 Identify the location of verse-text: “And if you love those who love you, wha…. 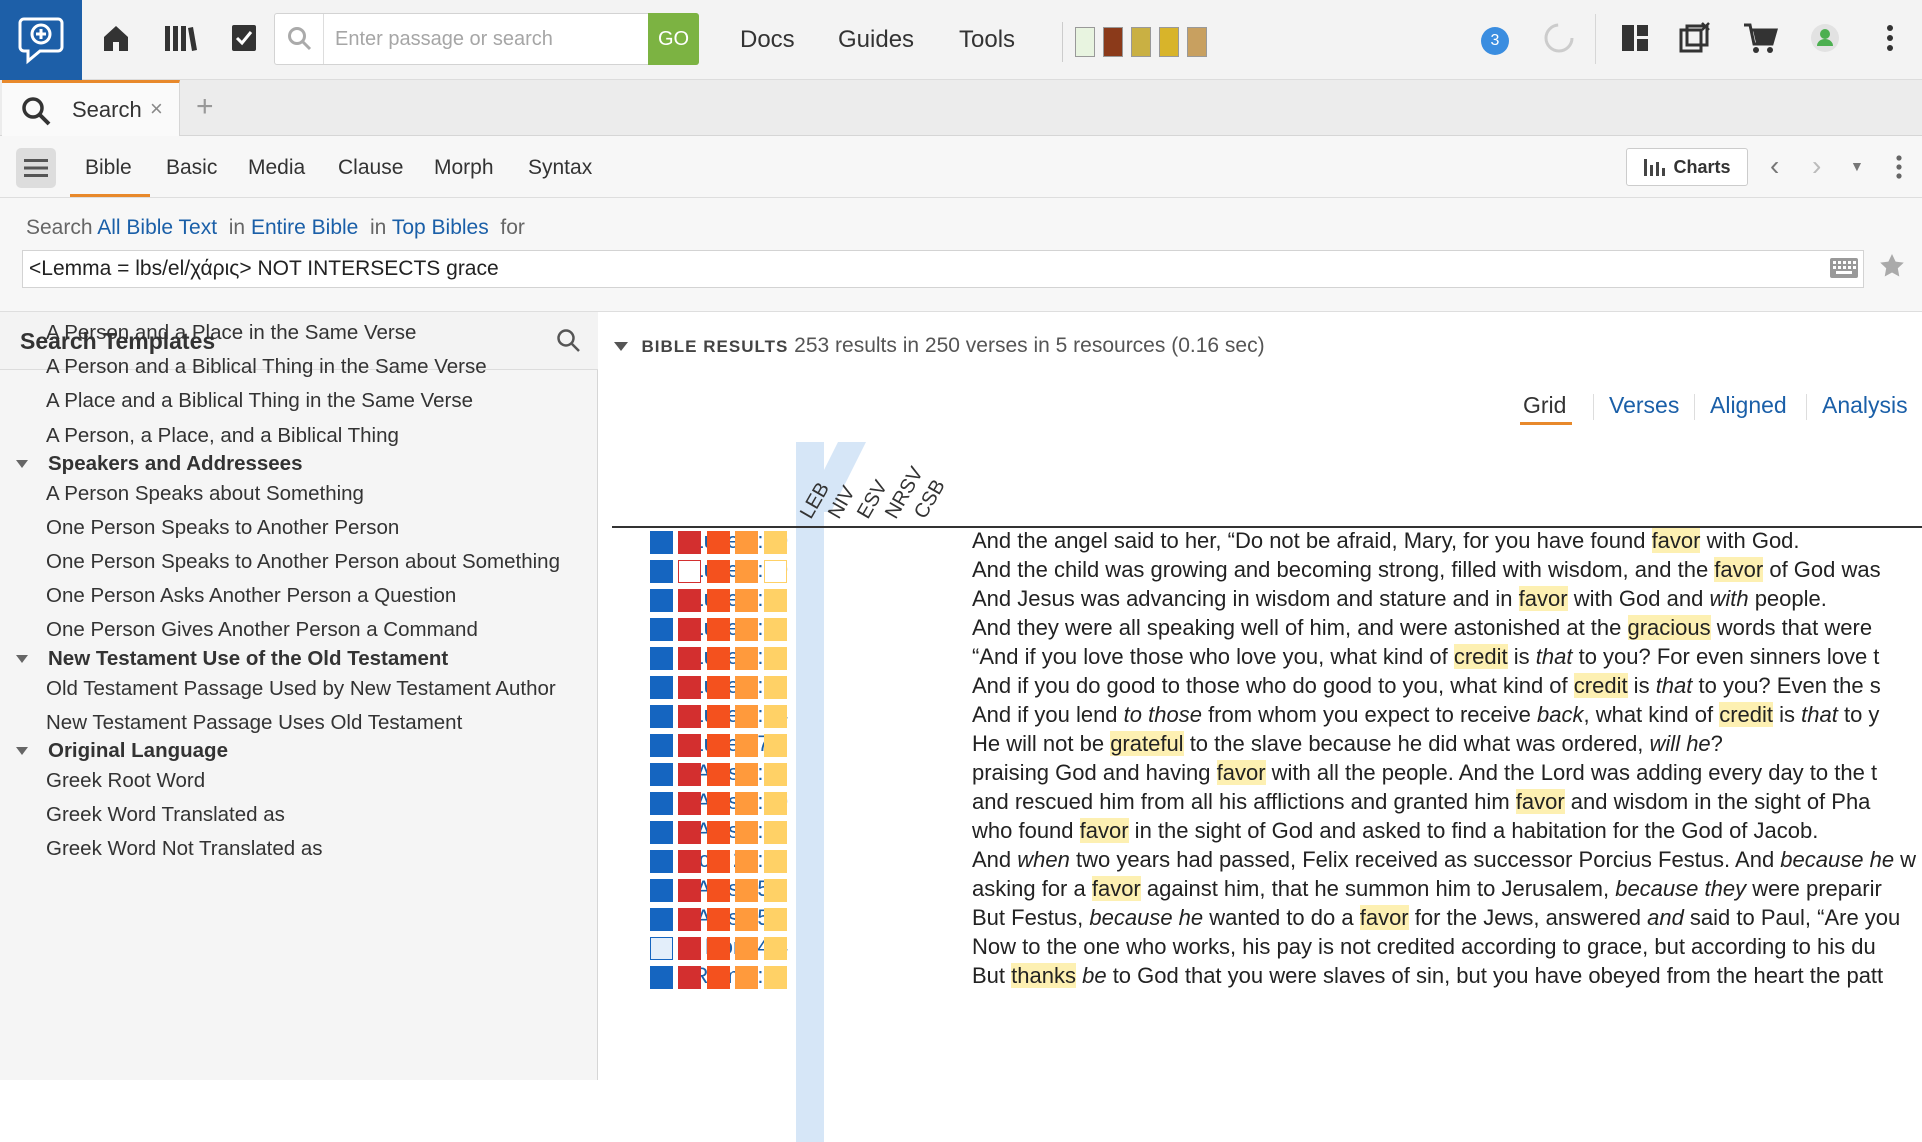
(1425, 657).